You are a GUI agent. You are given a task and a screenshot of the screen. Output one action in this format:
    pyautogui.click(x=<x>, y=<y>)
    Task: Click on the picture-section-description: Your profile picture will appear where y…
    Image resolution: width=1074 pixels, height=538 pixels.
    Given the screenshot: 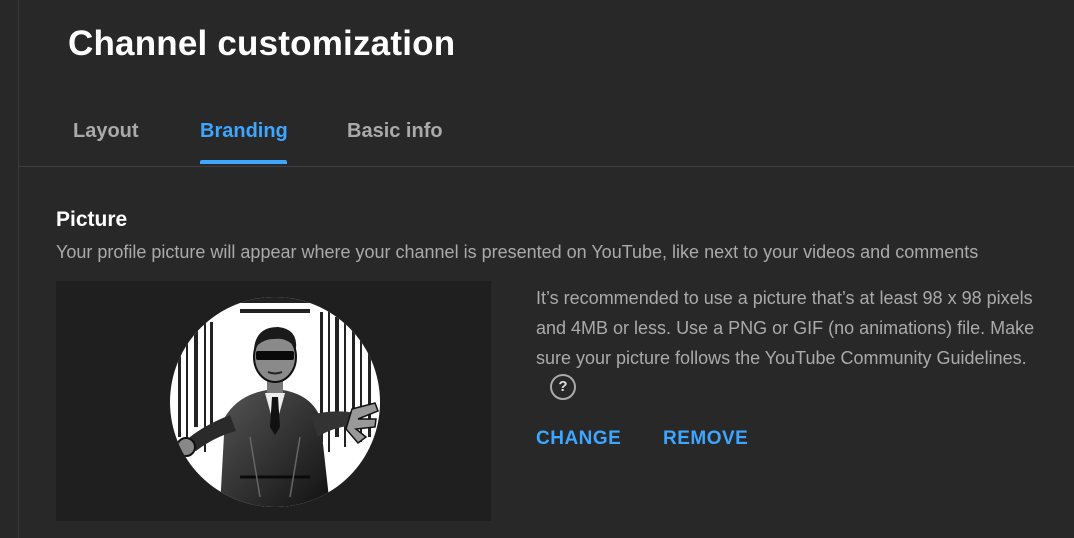 What is the action you would take?
    pyautogui.click(x=517, y=252)
    